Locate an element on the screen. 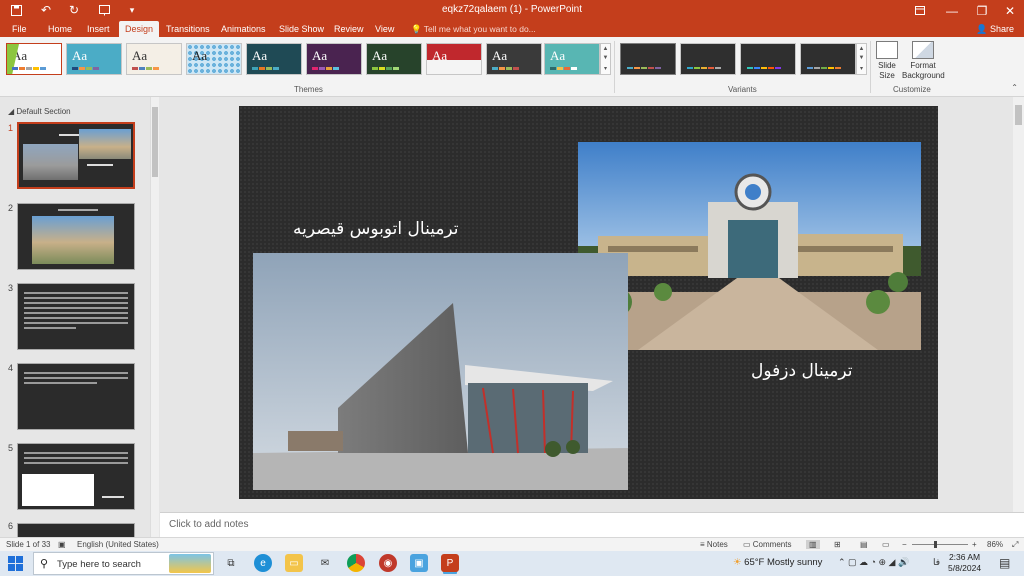  photo-dezful-terminal is located at coordinates (749, 246).